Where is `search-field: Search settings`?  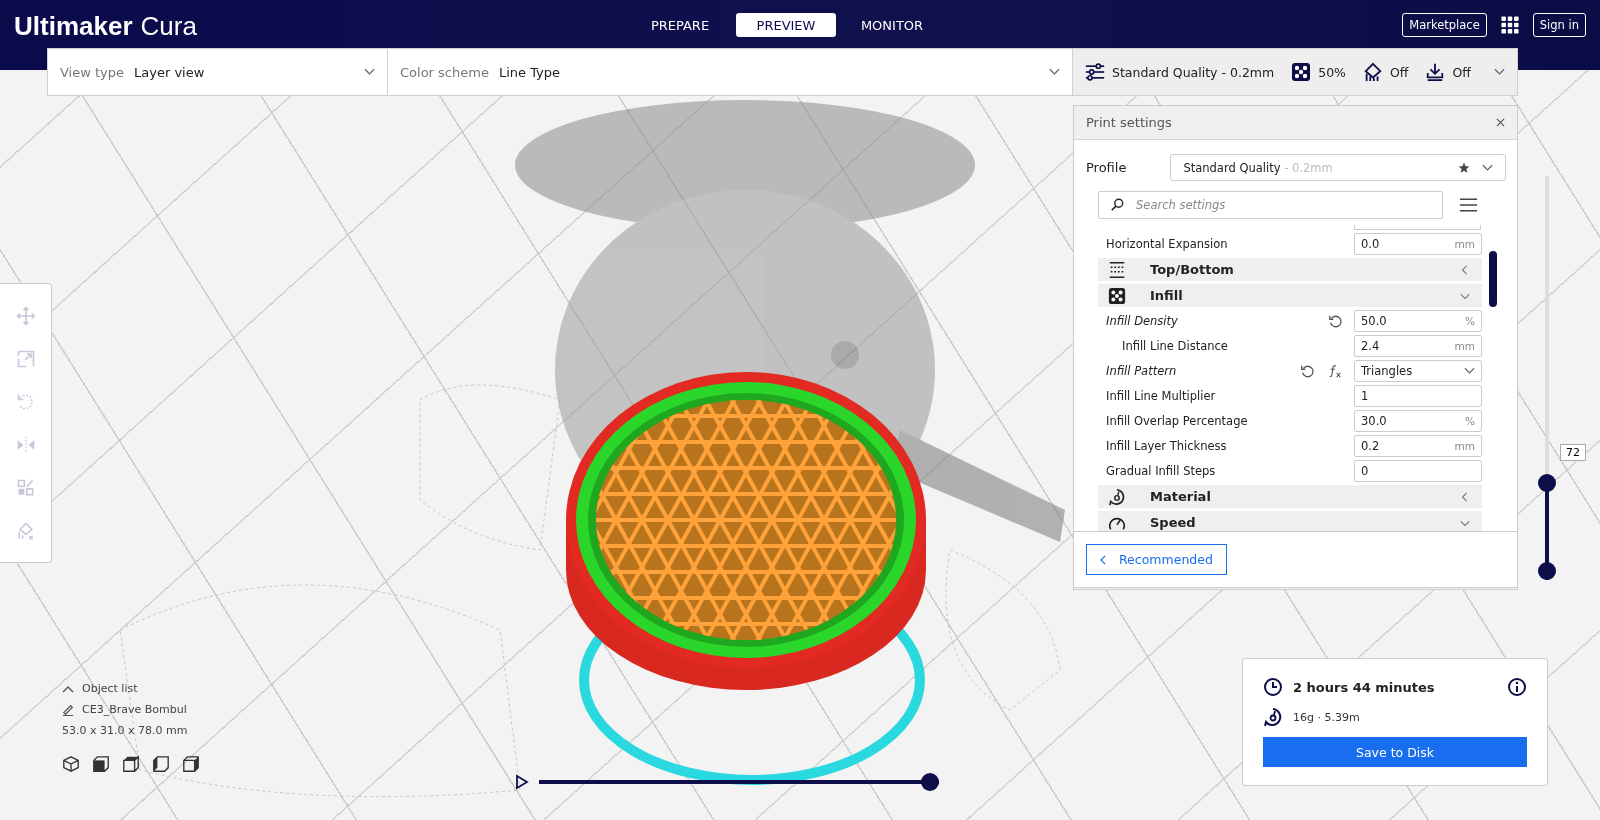 search-field: Search settings is located at coordinates (1270, 205).